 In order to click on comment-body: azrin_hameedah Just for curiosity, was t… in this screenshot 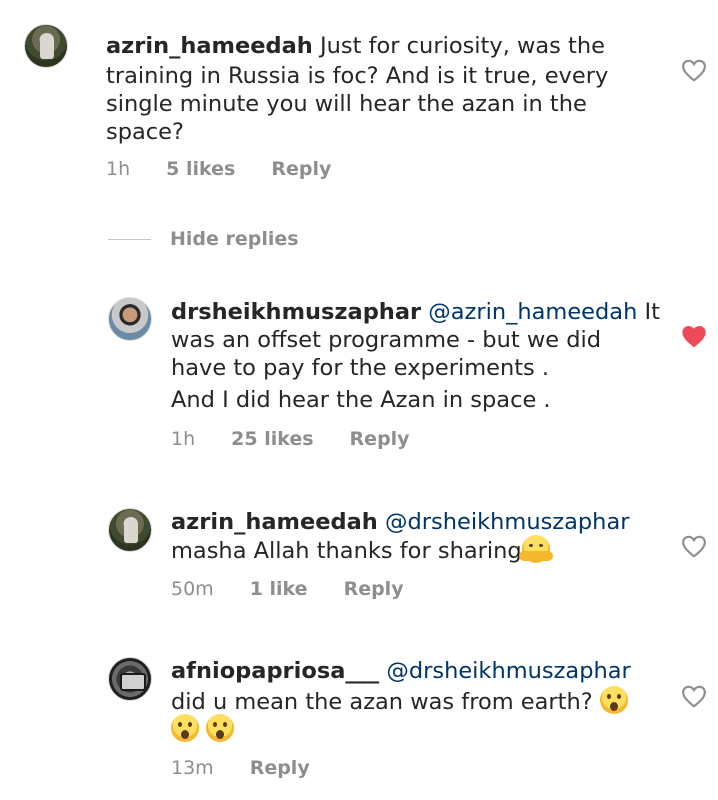, I will do `click(355, 46)`.